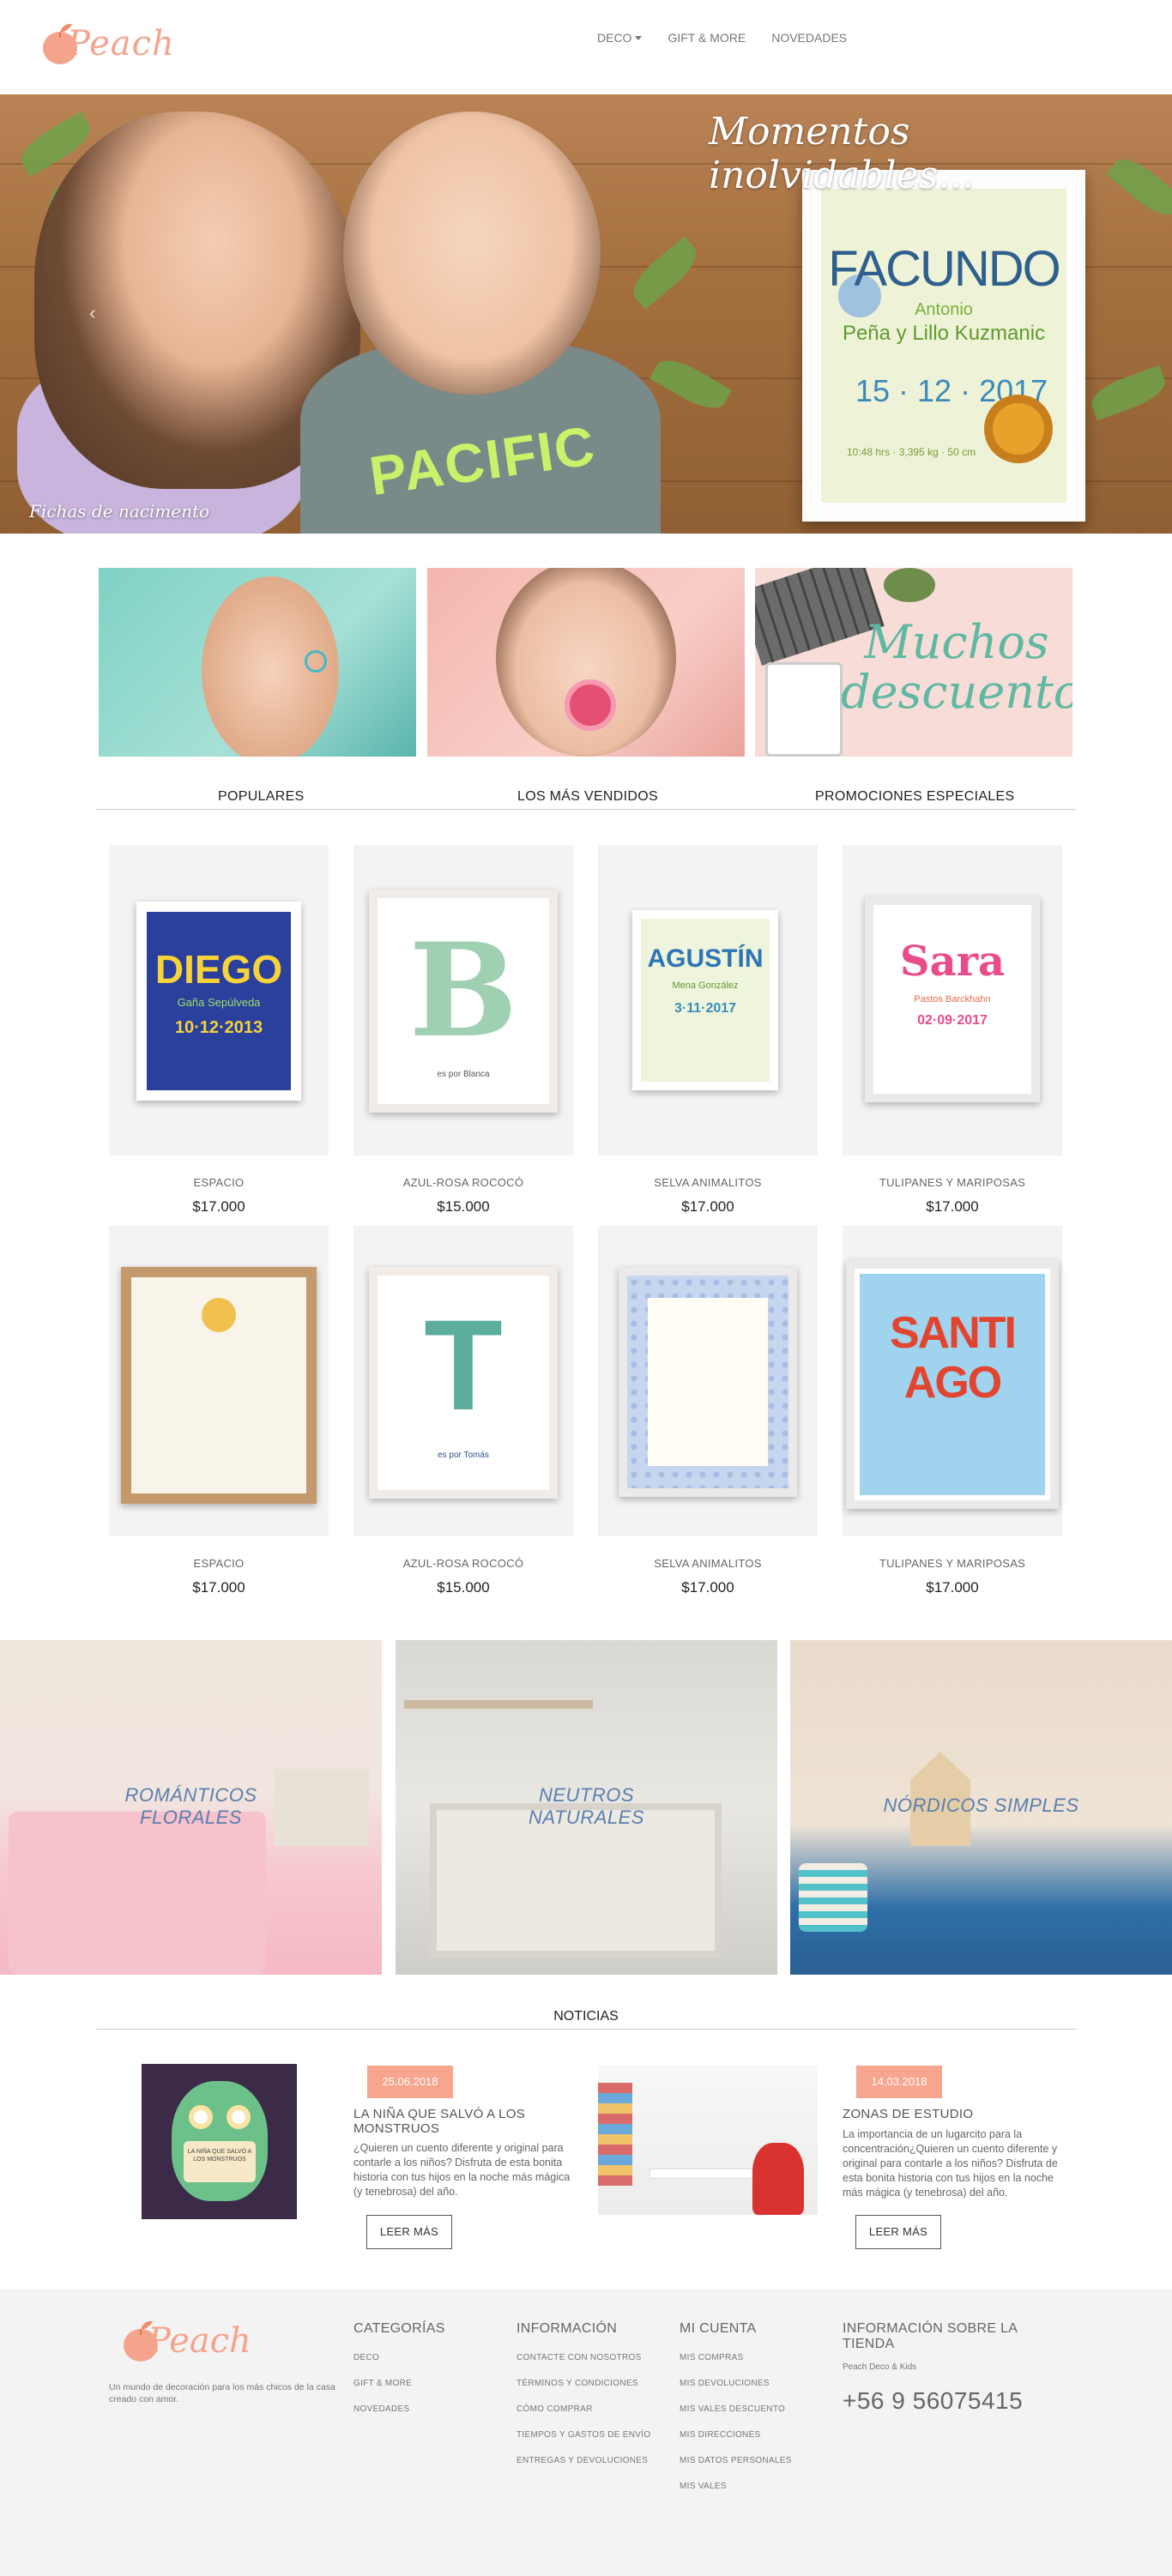 The height and width of the screenshot is (2576, 1172). What do you see at coordinates (1128, 393) in the screenshot?
I see `leaf-decoration` at bounding box center [1128, 393].